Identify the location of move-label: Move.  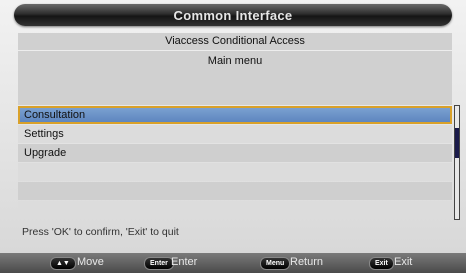
(90, 262).